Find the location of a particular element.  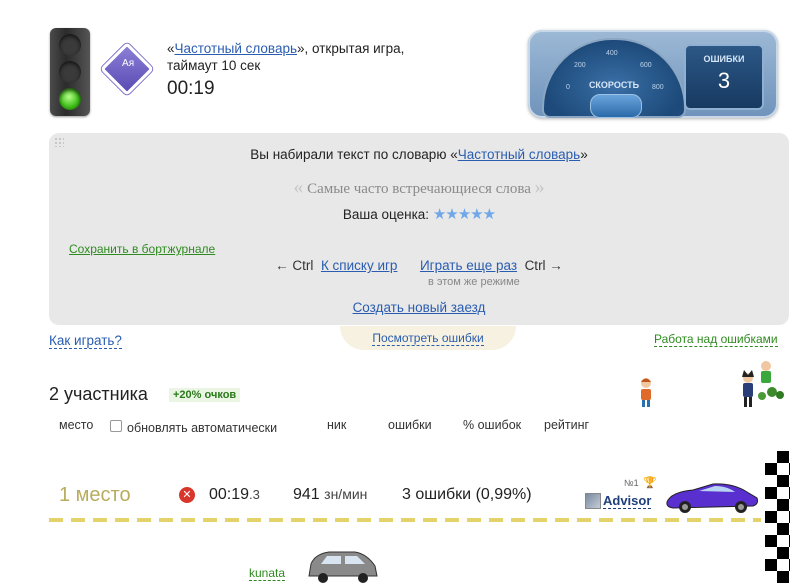

rank-number: №1 is located at coordinates (631, 483).